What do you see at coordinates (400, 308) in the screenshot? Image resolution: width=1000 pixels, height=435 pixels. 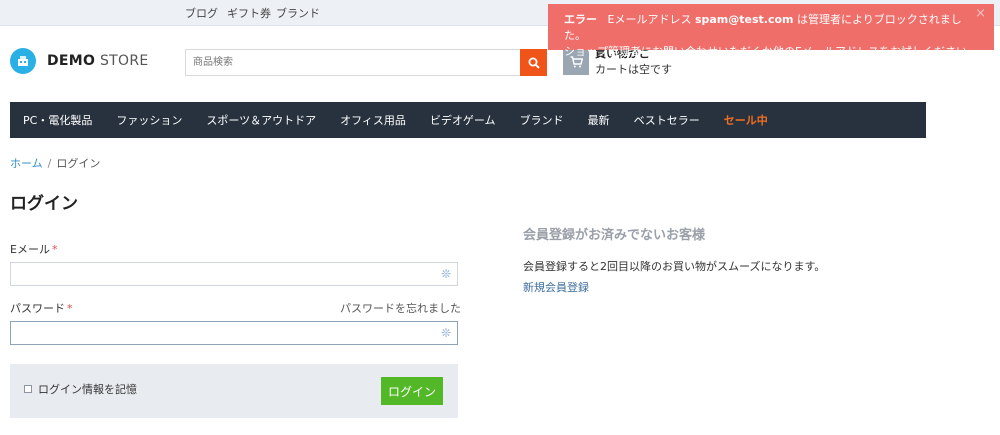 I see `forgot-password-link: パスワードを忘れました` at bounding box center [400, 308].